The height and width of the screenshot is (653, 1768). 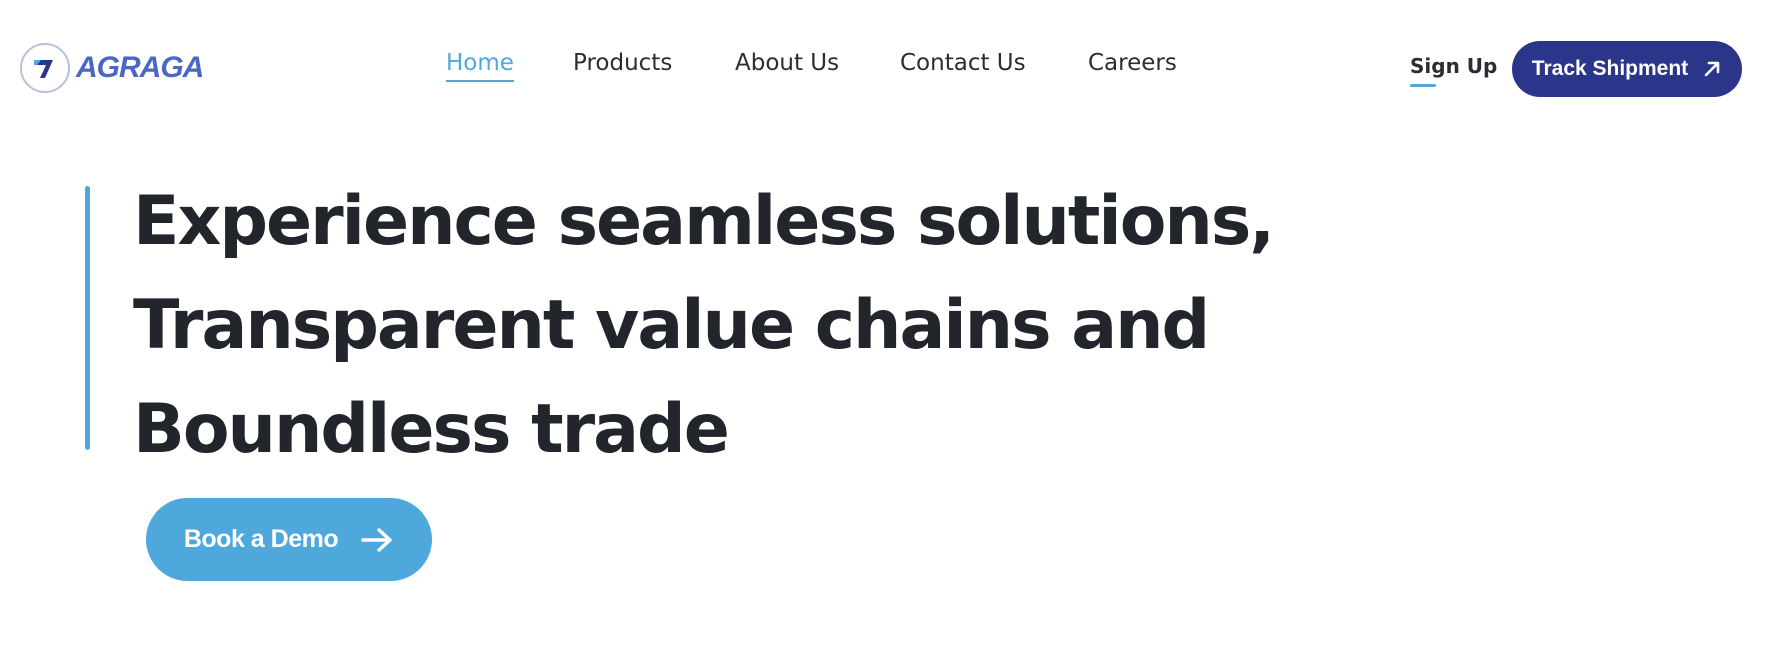 I want to click on nav-item-careers: Careers, so click(x=1132, y=63).